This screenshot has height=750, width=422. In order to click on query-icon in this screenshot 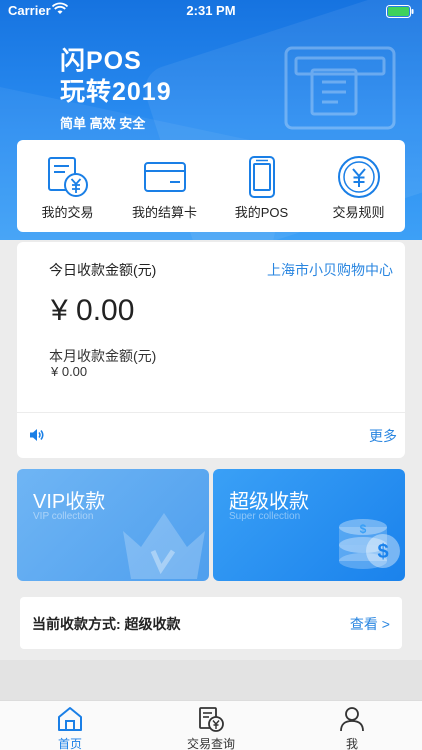, I will do `click(211, 719)`.